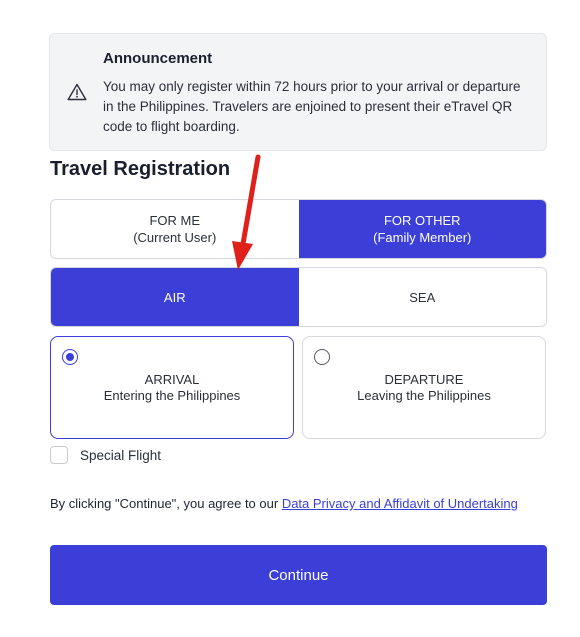 The width and height of the screenshot is (580, 637). Describe the element at coordinates (175, 220) in the screenshot. I see `for-me-label: FOR ME` at that location.